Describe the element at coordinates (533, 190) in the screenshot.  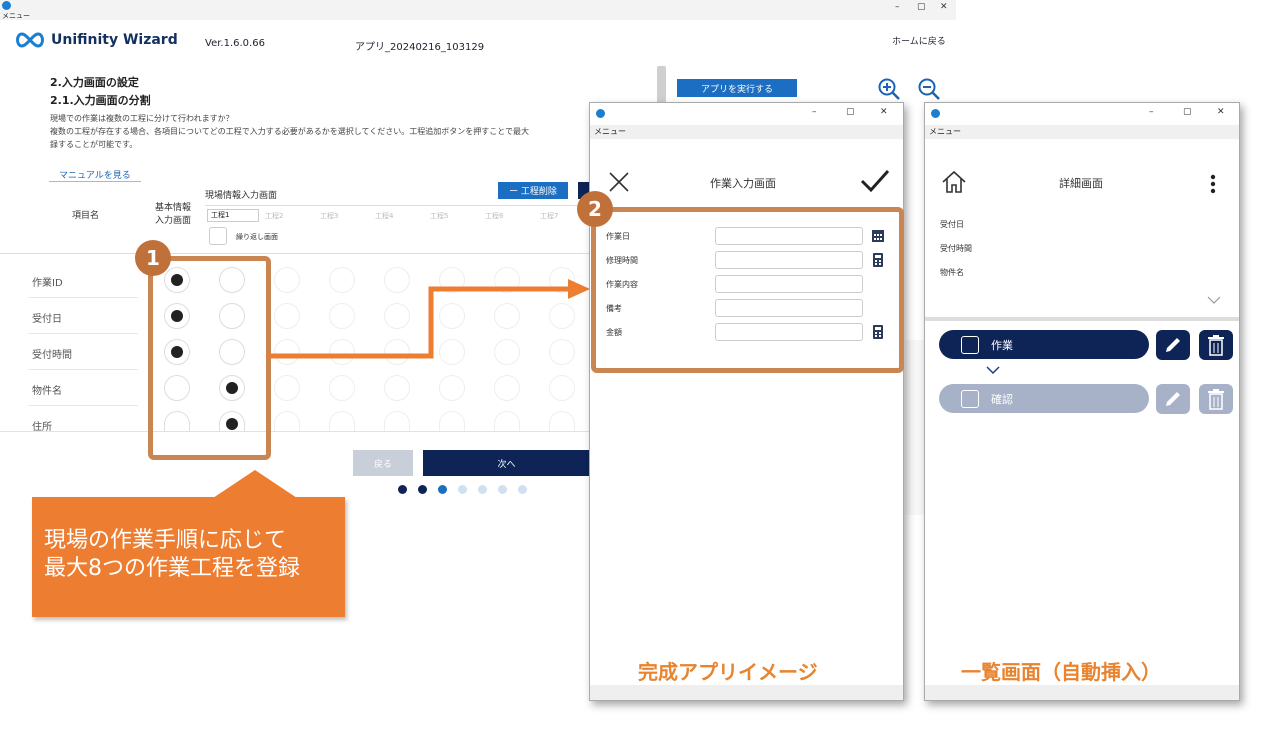
I see `delete-step-button: ー 工程削除` at that location.